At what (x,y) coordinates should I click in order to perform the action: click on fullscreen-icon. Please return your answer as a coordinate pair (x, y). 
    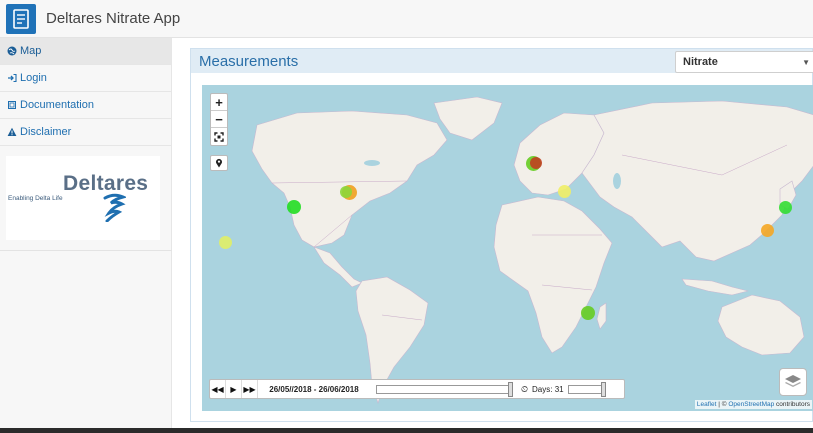
    Looking at the image, I should click on (219, 136).